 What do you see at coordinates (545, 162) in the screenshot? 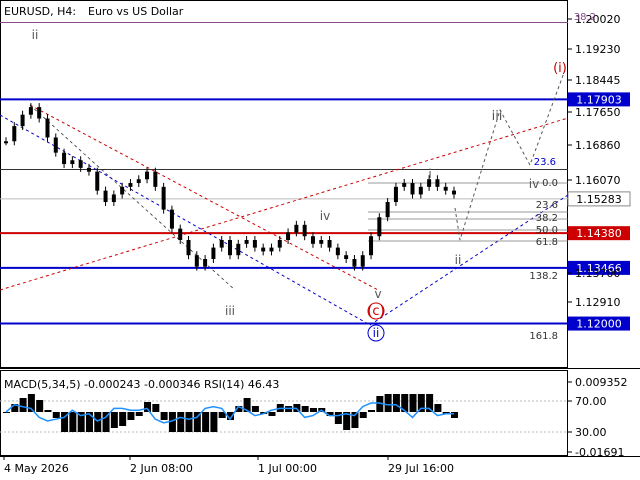
I see `fib-label-236: 23.6` at bounding box center [545, 162].